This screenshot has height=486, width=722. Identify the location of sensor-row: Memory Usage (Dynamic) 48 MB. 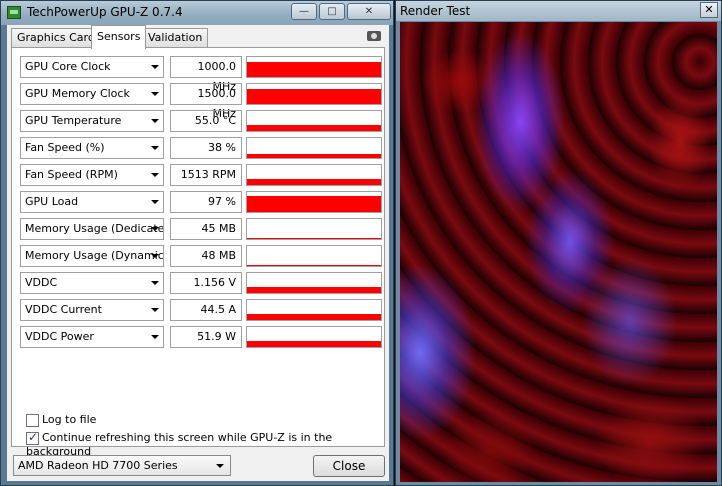
(202, 256).